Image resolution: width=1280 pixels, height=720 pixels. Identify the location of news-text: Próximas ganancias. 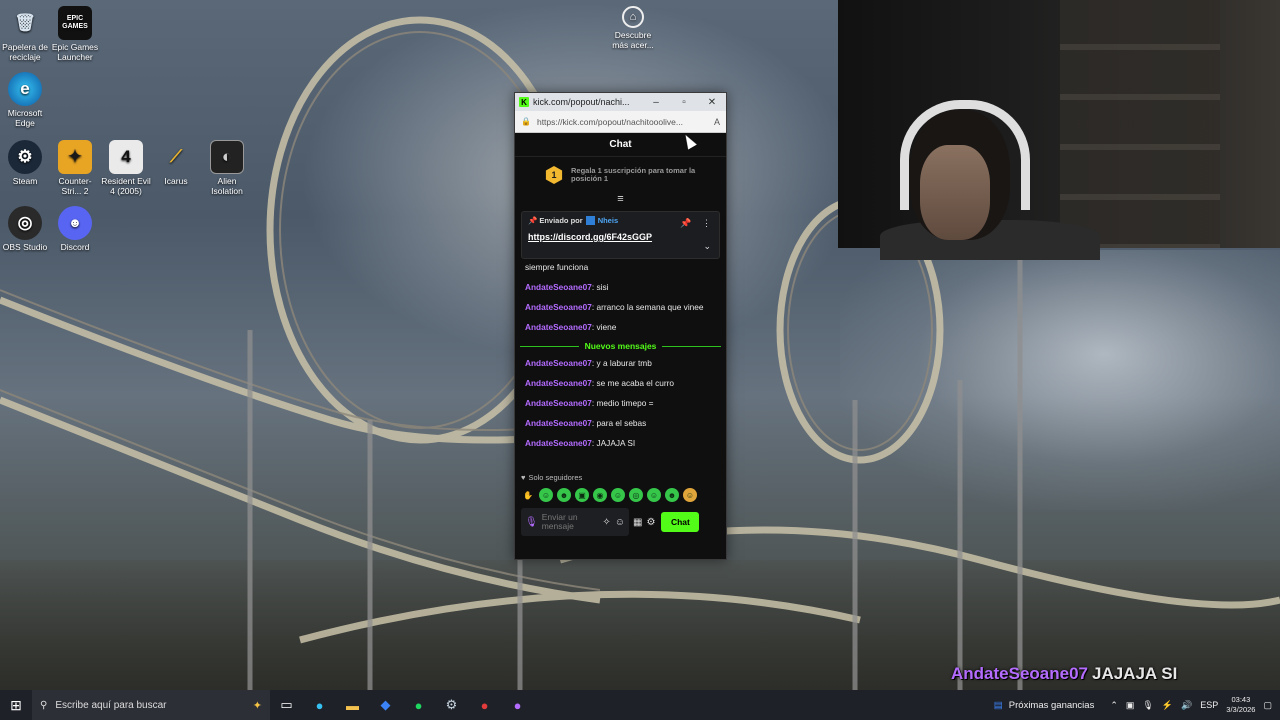
(1051, 705).